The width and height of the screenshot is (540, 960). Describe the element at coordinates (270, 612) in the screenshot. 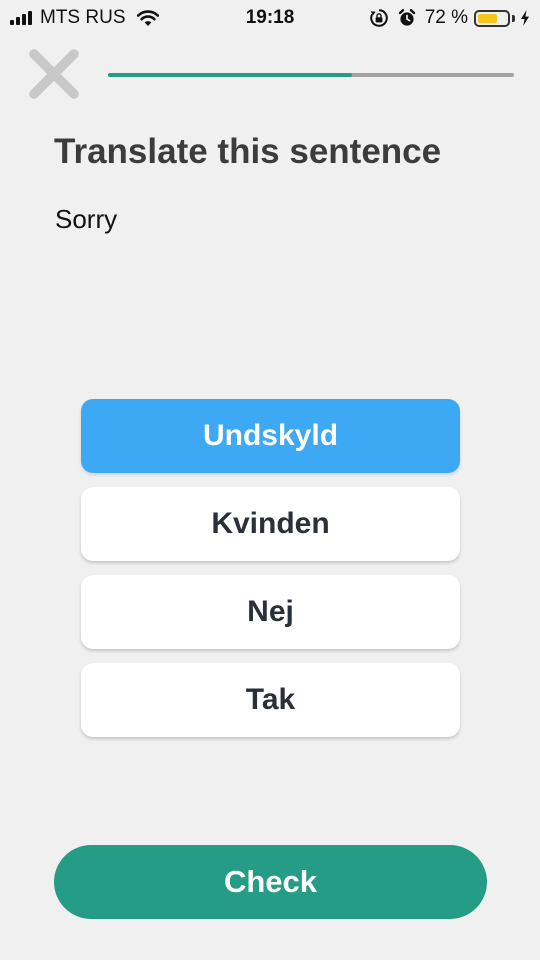

I see `answer-option: Nej` at that location.